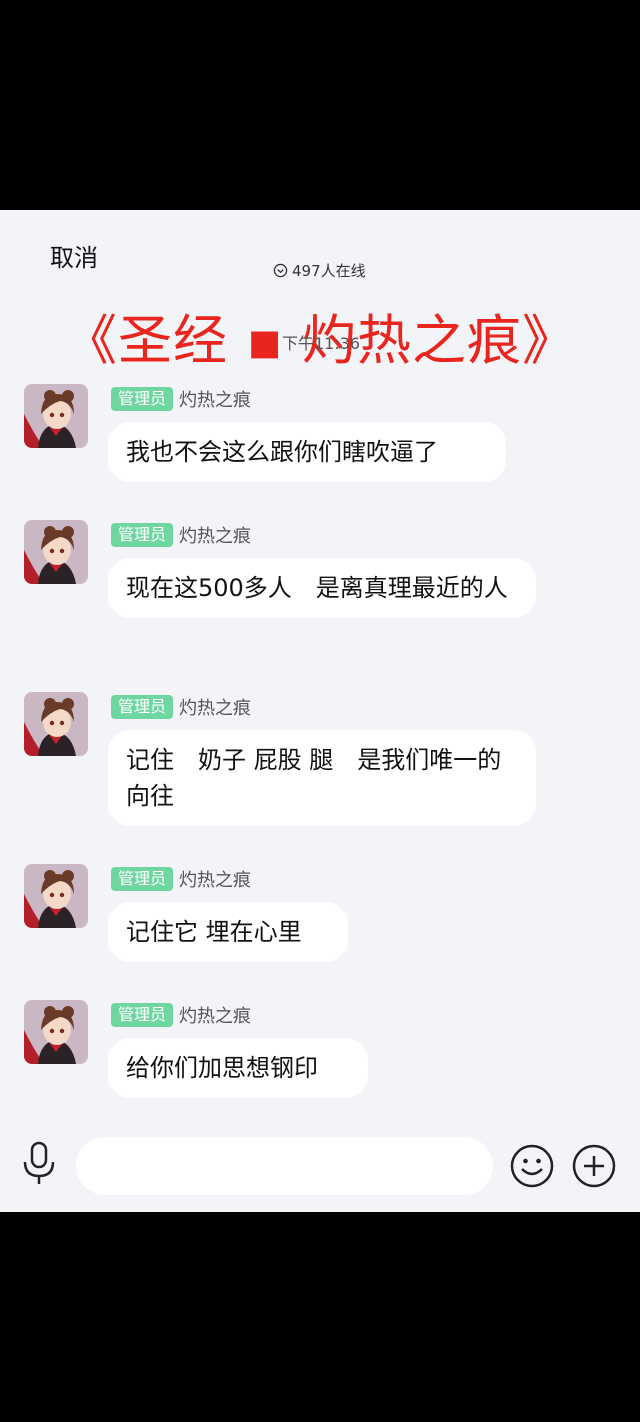  What do you see at coordinates (280, 270) in the screenshot?
I see `chevron-down-circle-icon` at bounding box center [280, 270].